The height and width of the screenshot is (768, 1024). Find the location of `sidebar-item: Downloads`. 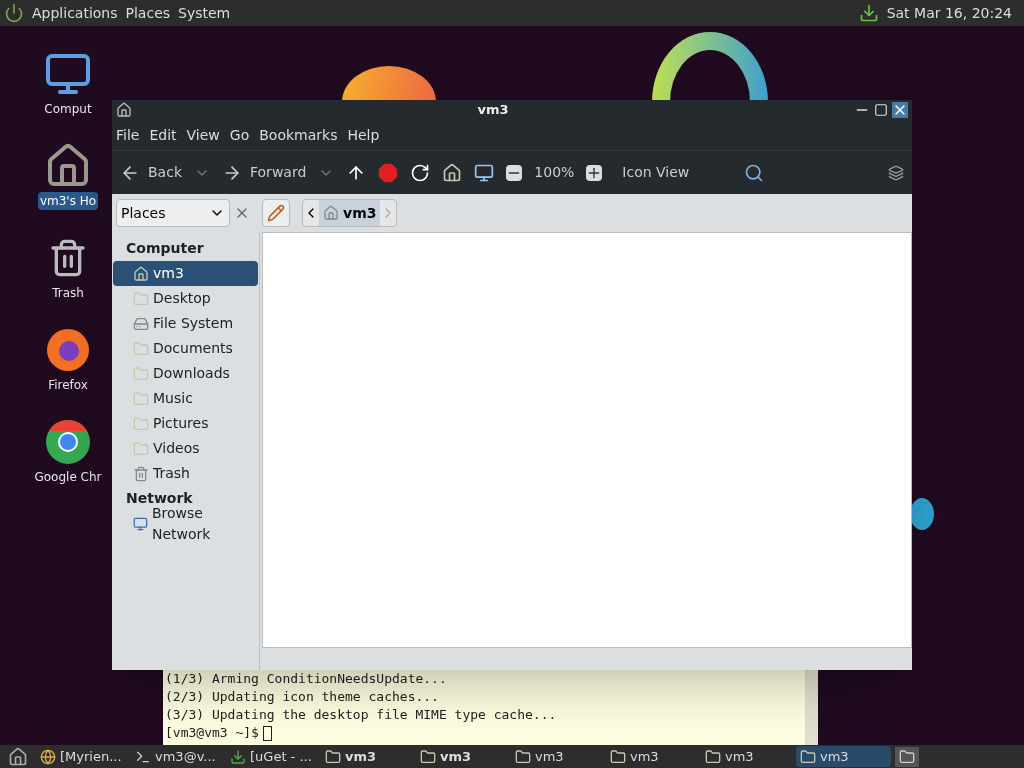

sidebar-item: Downloads is located at coordinates (185, 373).